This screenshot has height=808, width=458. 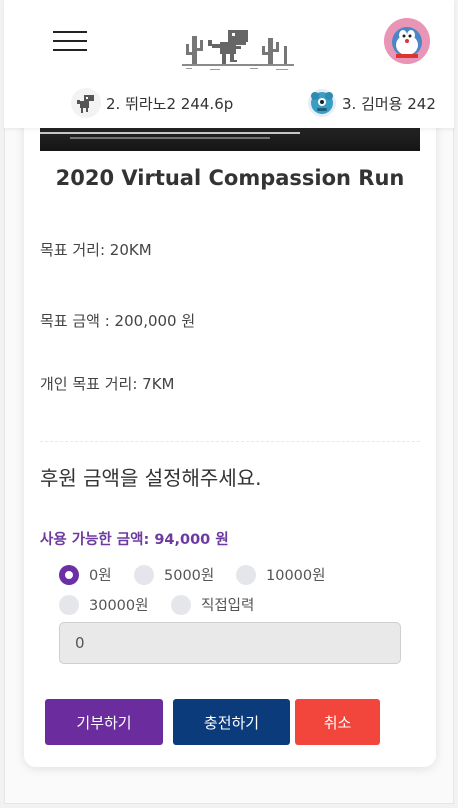 What do you see at coordinates (96, 250) in the screenshot?
I see `goal-distance: 목표 거리: 20KM` at bounding box center [96, 250].